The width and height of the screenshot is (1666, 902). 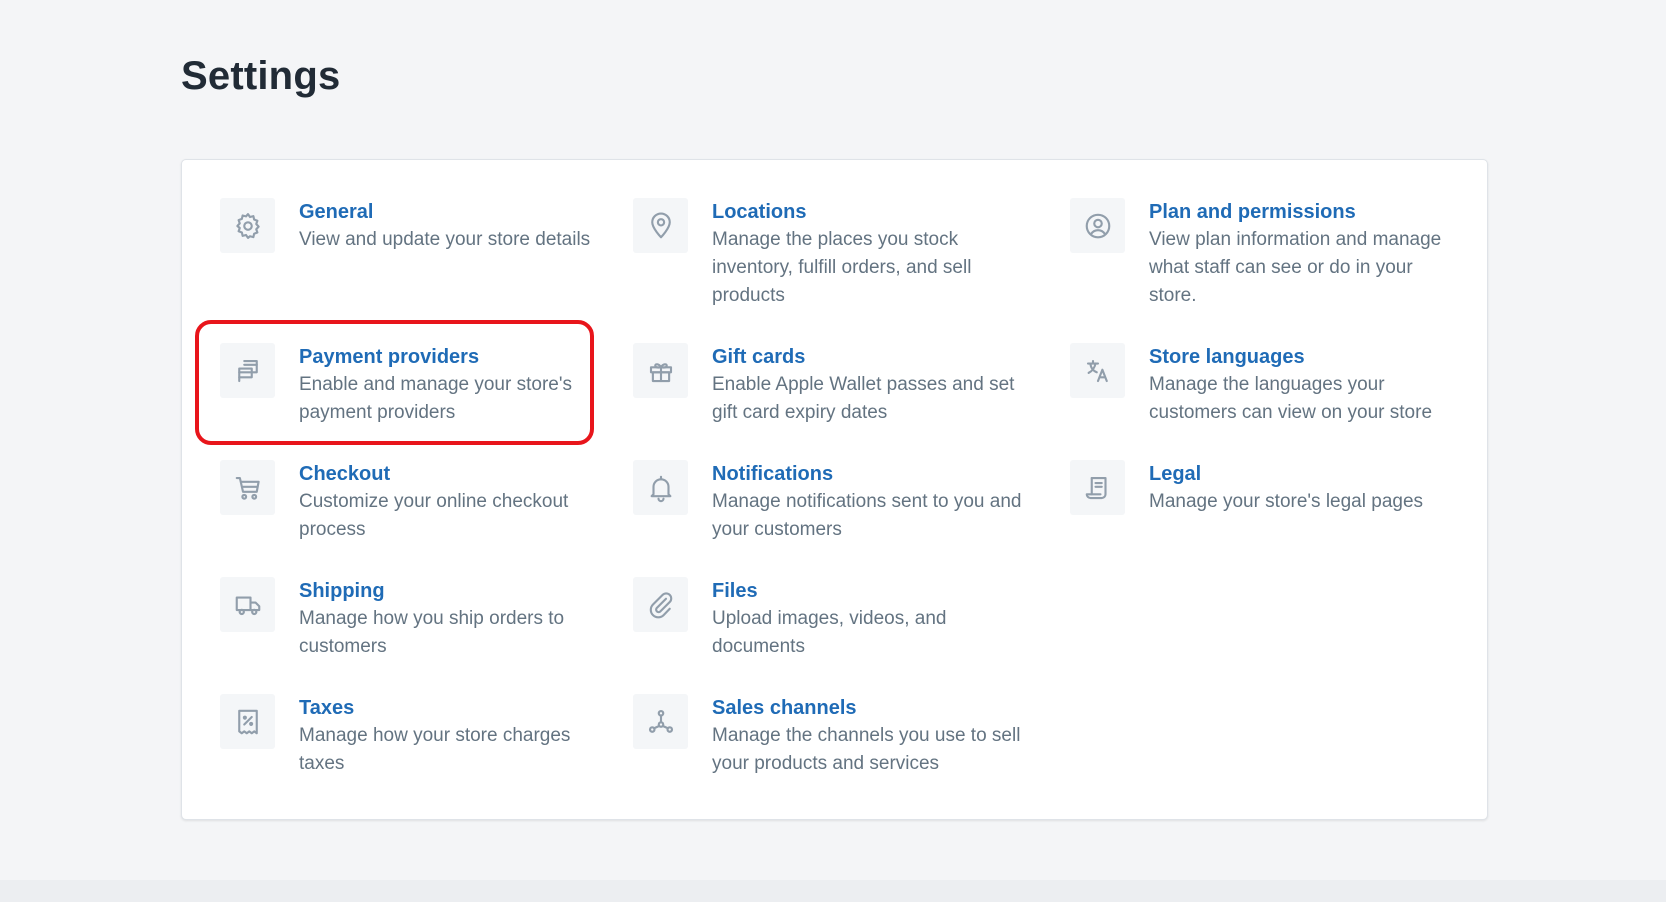 I want to click on setting-title: Files, so click(x=869, y=591).